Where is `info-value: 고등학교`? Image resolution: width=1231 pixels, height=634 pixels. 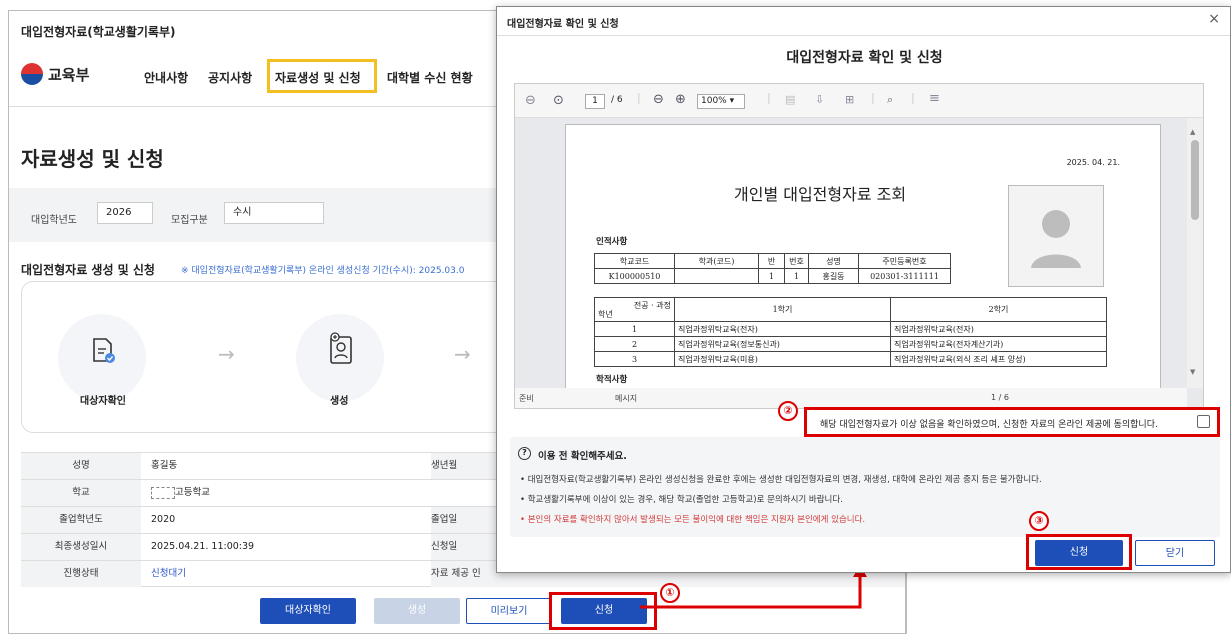 info-value: 고등학교 is located at coordinates (180, 493).